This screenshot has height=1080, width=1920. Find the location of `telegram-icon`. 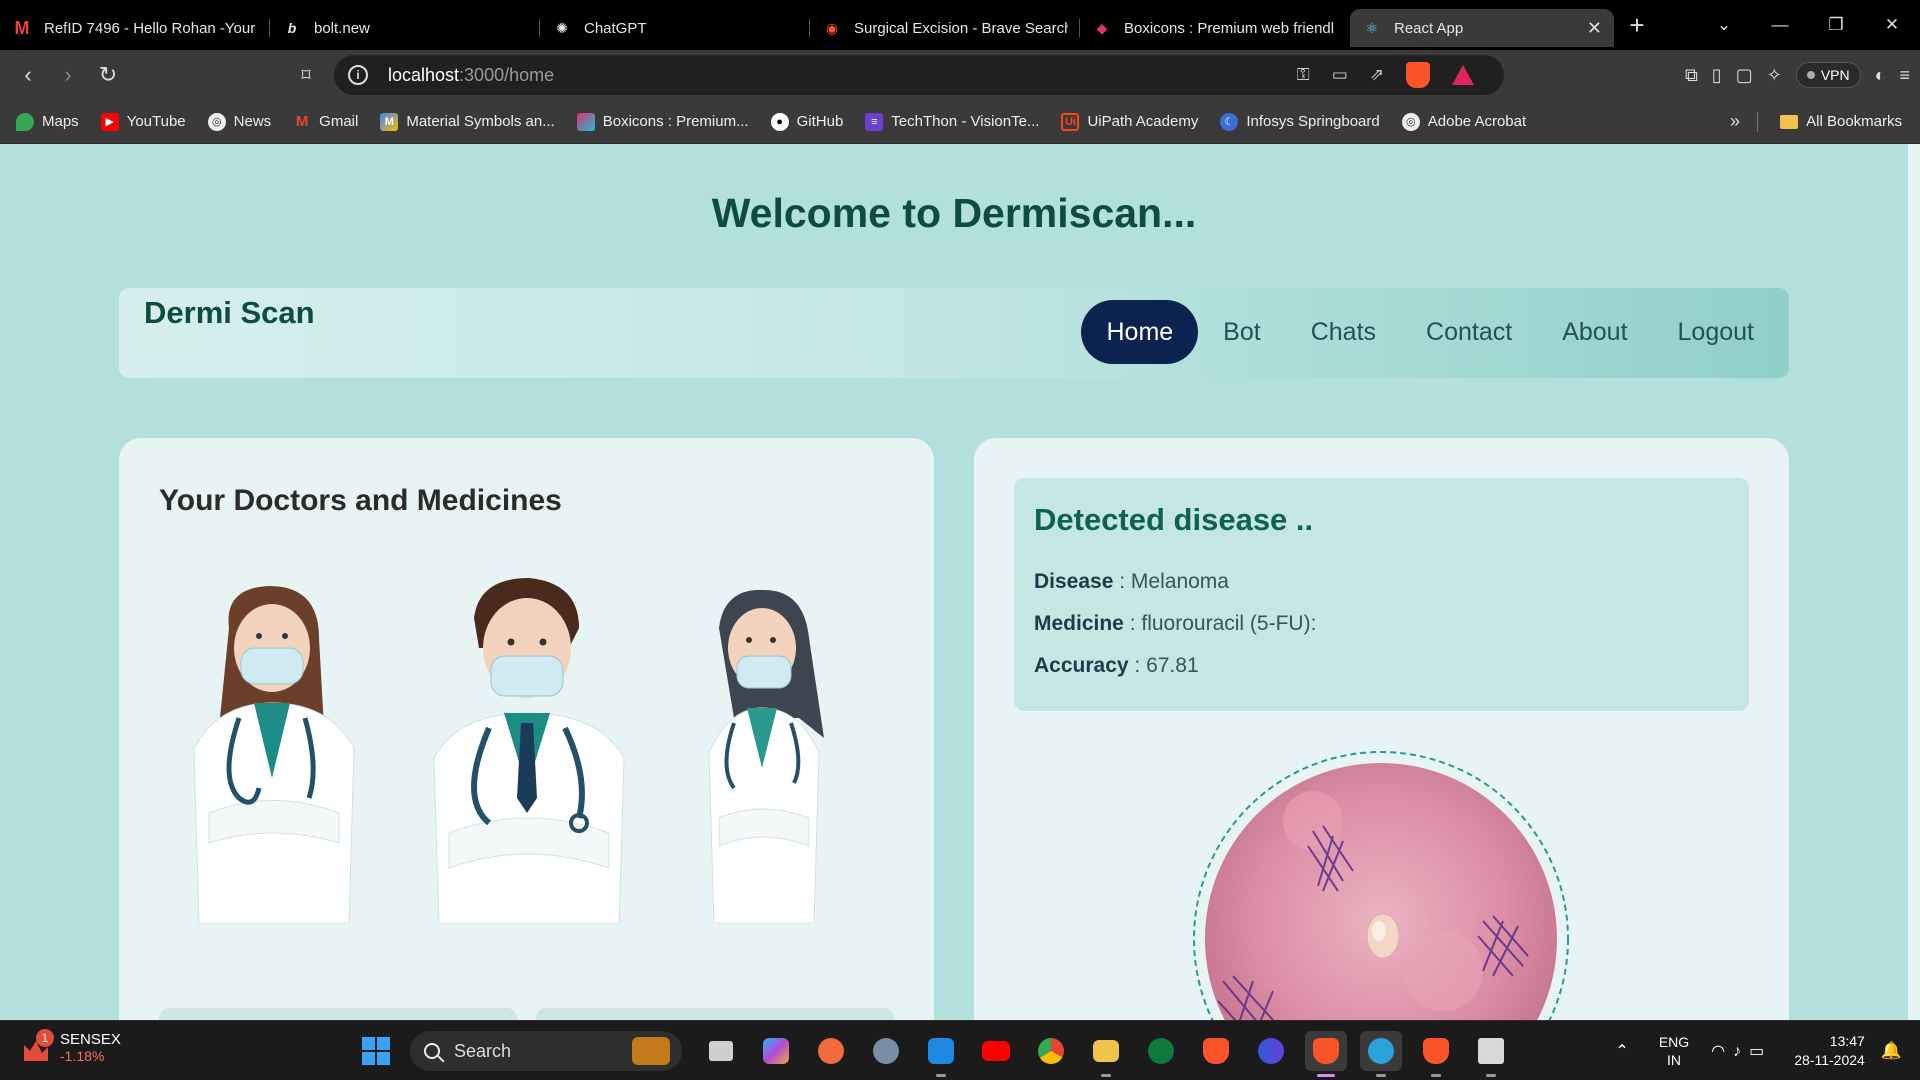

telegram-icon is located at coordinates (1381, 1054).